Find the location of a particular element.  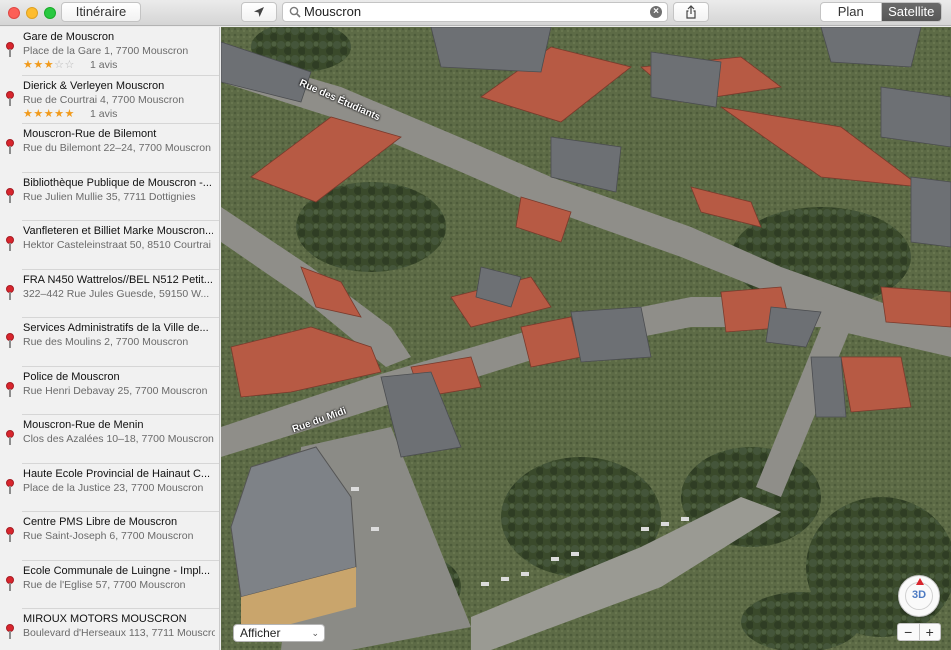

place-address: Place de la Justice 23, 7700 Mouscron is located at coordinates (113, 487).